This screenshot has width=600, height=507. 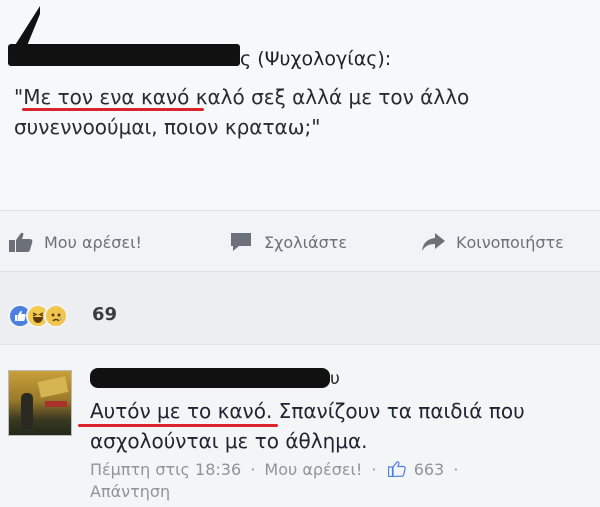 I want to click on reaction-count: 69, so click(x=104, y=314).